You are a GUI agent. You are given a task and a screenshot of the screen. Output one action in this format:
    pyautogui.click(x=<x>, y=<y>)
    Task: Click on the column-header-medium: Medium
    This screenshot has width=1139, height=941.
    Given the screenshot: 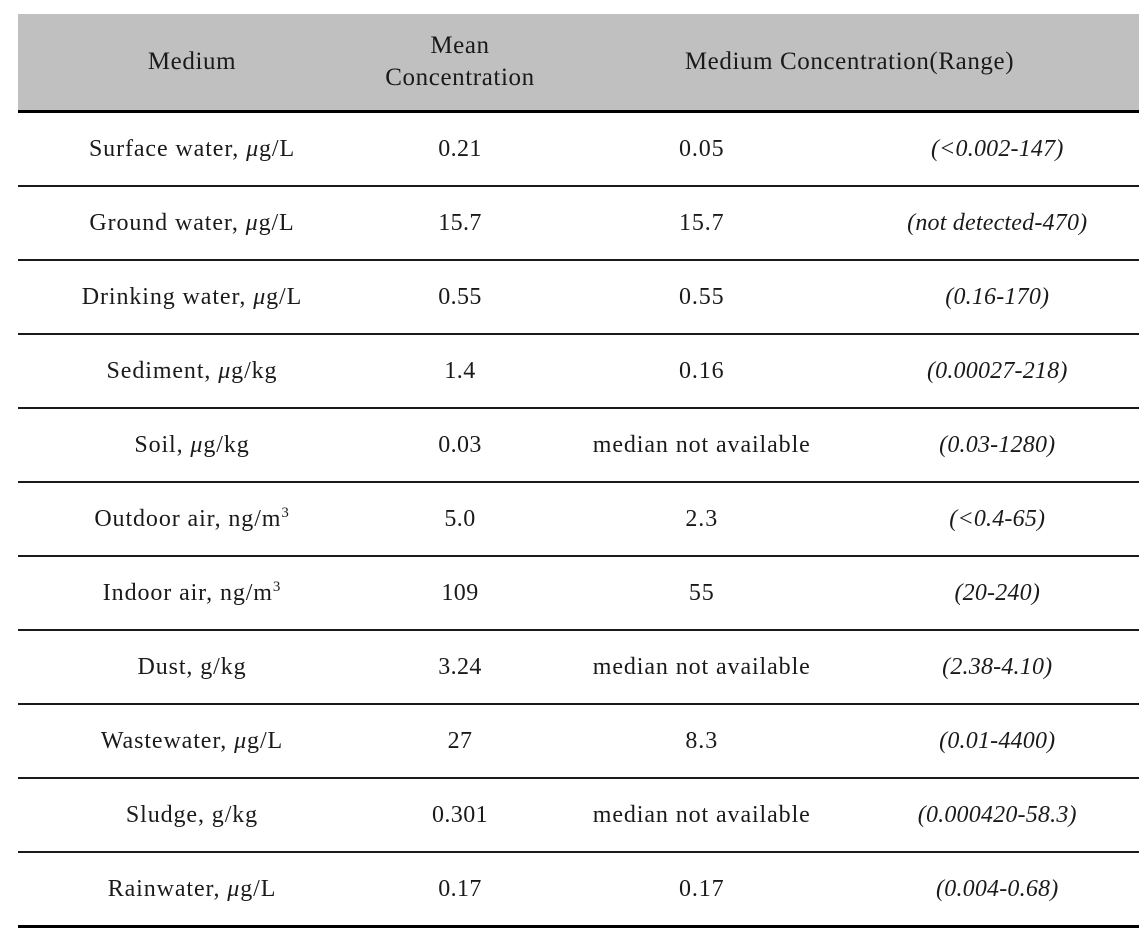 What is the action you would take?
    pyautogui.click(x=192, y=63)
    